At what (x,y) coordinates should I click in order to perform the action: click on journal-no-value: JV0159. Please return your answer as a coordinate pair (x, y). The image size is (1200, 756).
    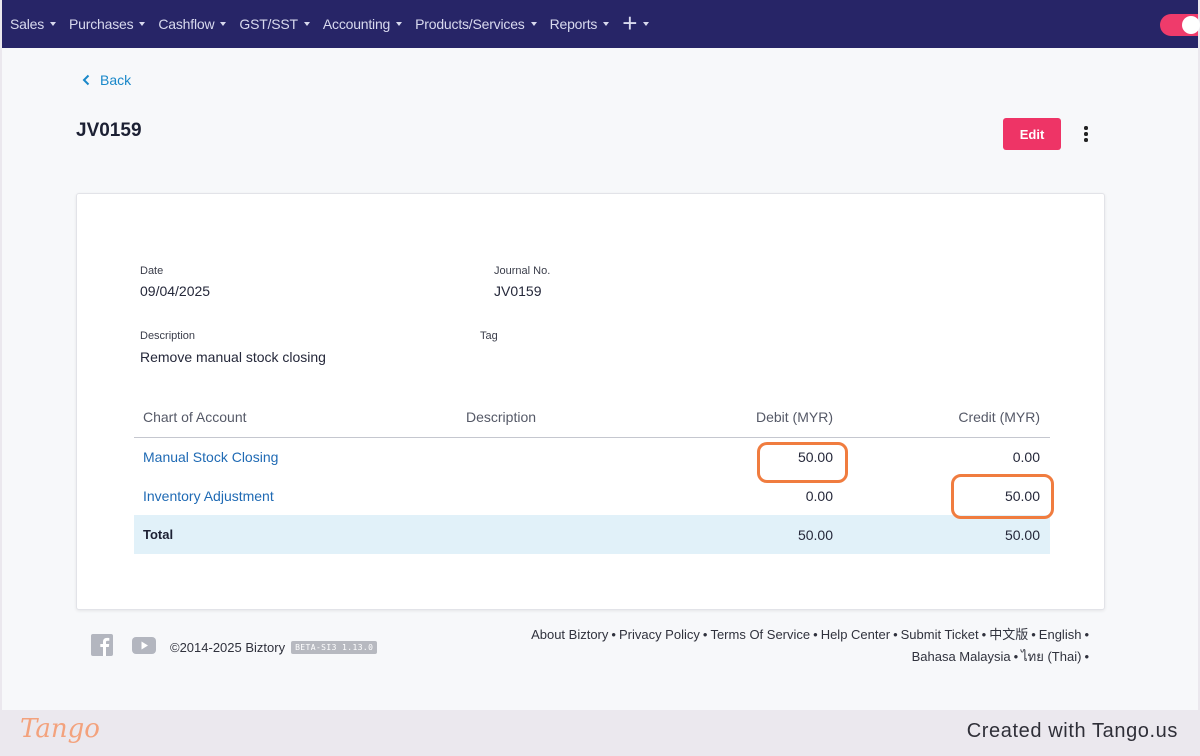
    Looking at the image, I should click on (518, 291).